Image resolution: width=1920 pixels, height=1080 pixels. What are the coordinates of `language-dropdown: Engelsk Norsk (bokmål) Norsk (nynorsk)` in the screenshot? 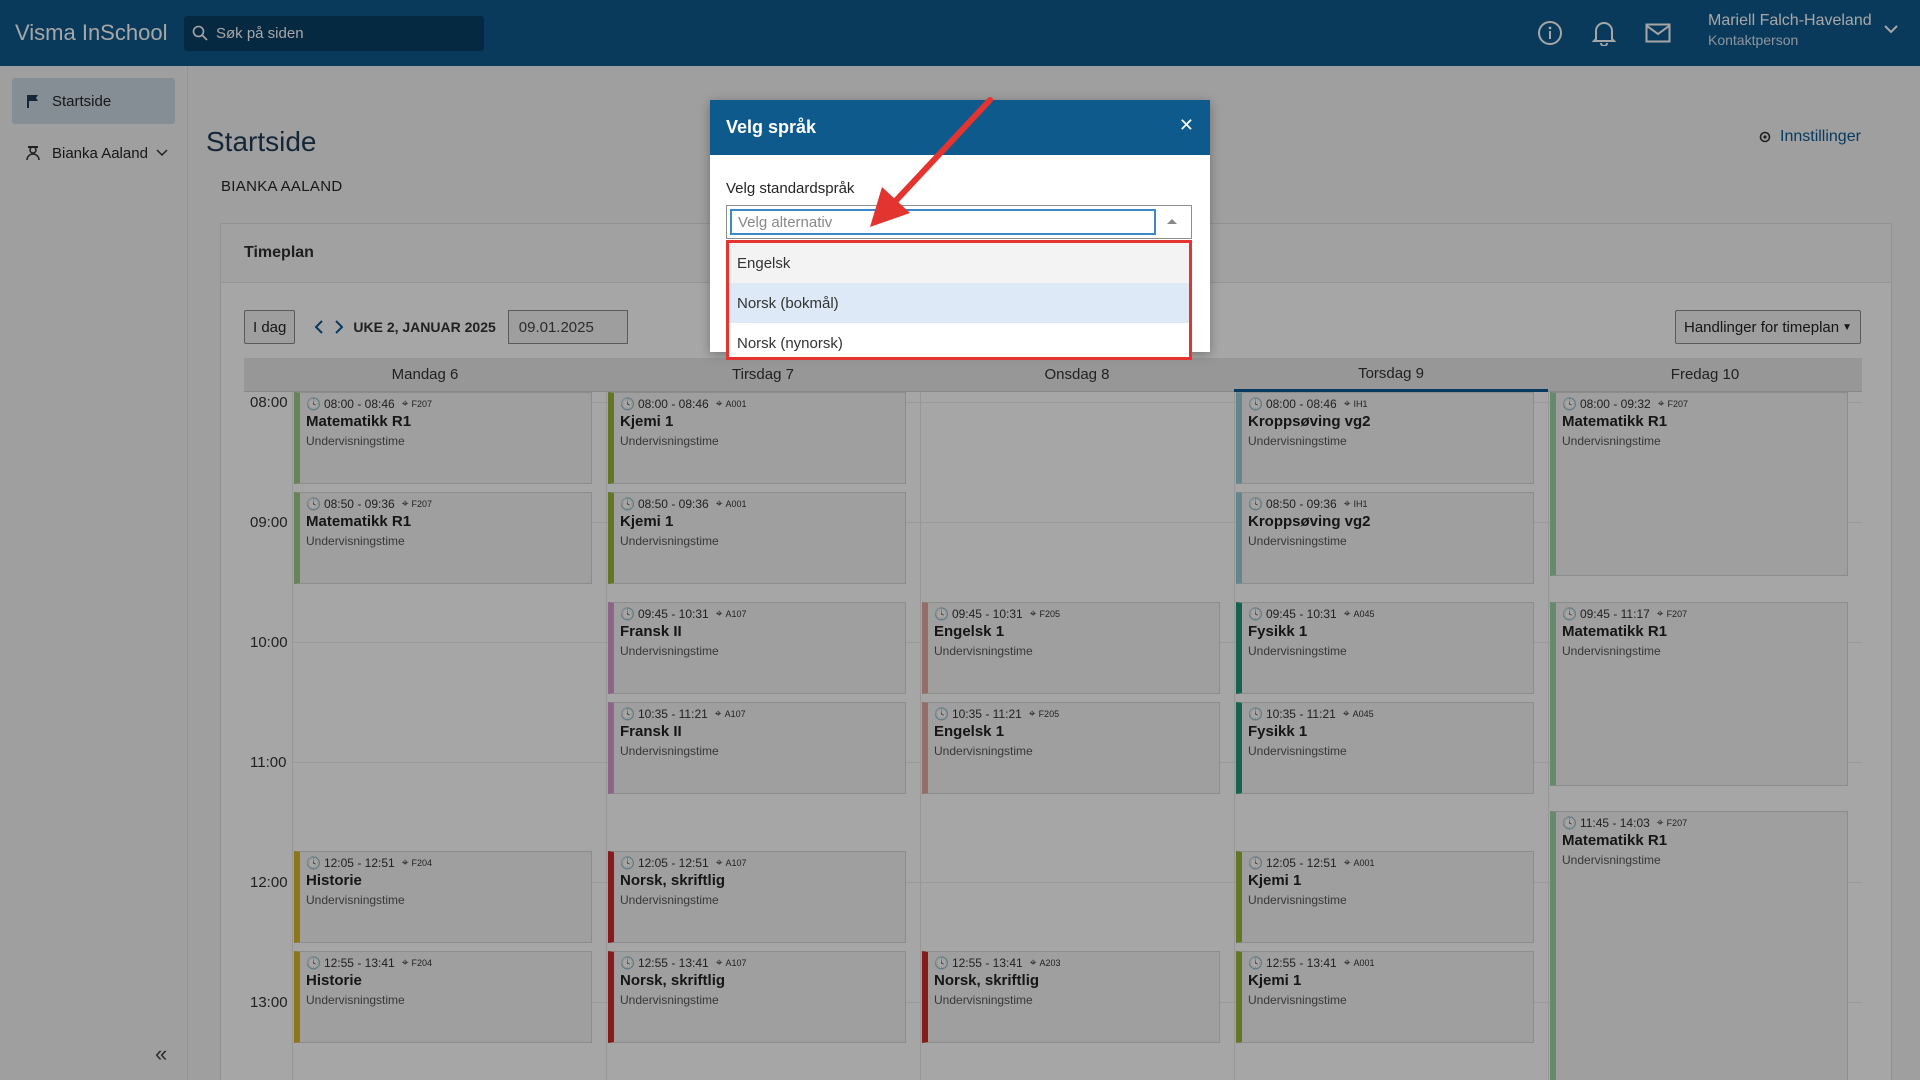 It's located at (959, 300).